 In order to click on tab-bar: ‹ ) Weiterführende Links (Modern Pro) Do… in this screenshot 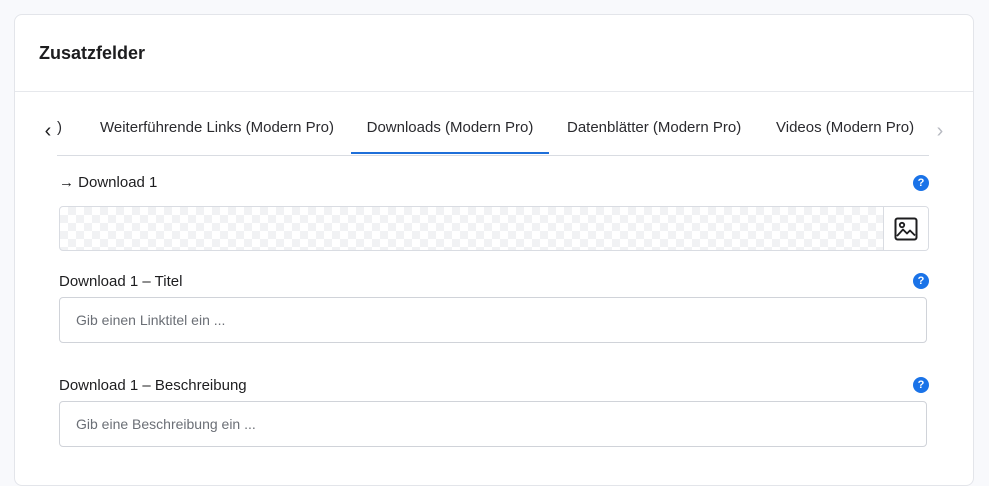, I will do `click(494, 131)`.